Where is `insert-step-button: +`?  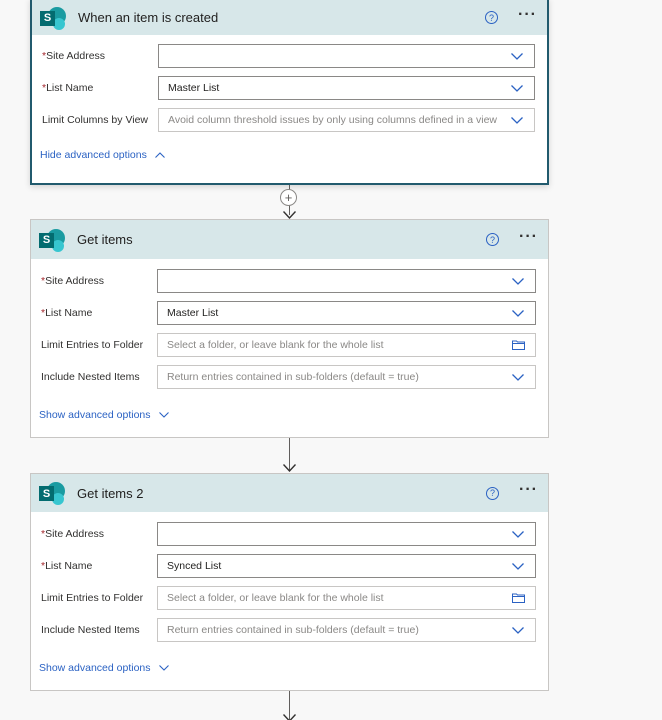 insert-step-button: + is located at coordinates (288, 197).